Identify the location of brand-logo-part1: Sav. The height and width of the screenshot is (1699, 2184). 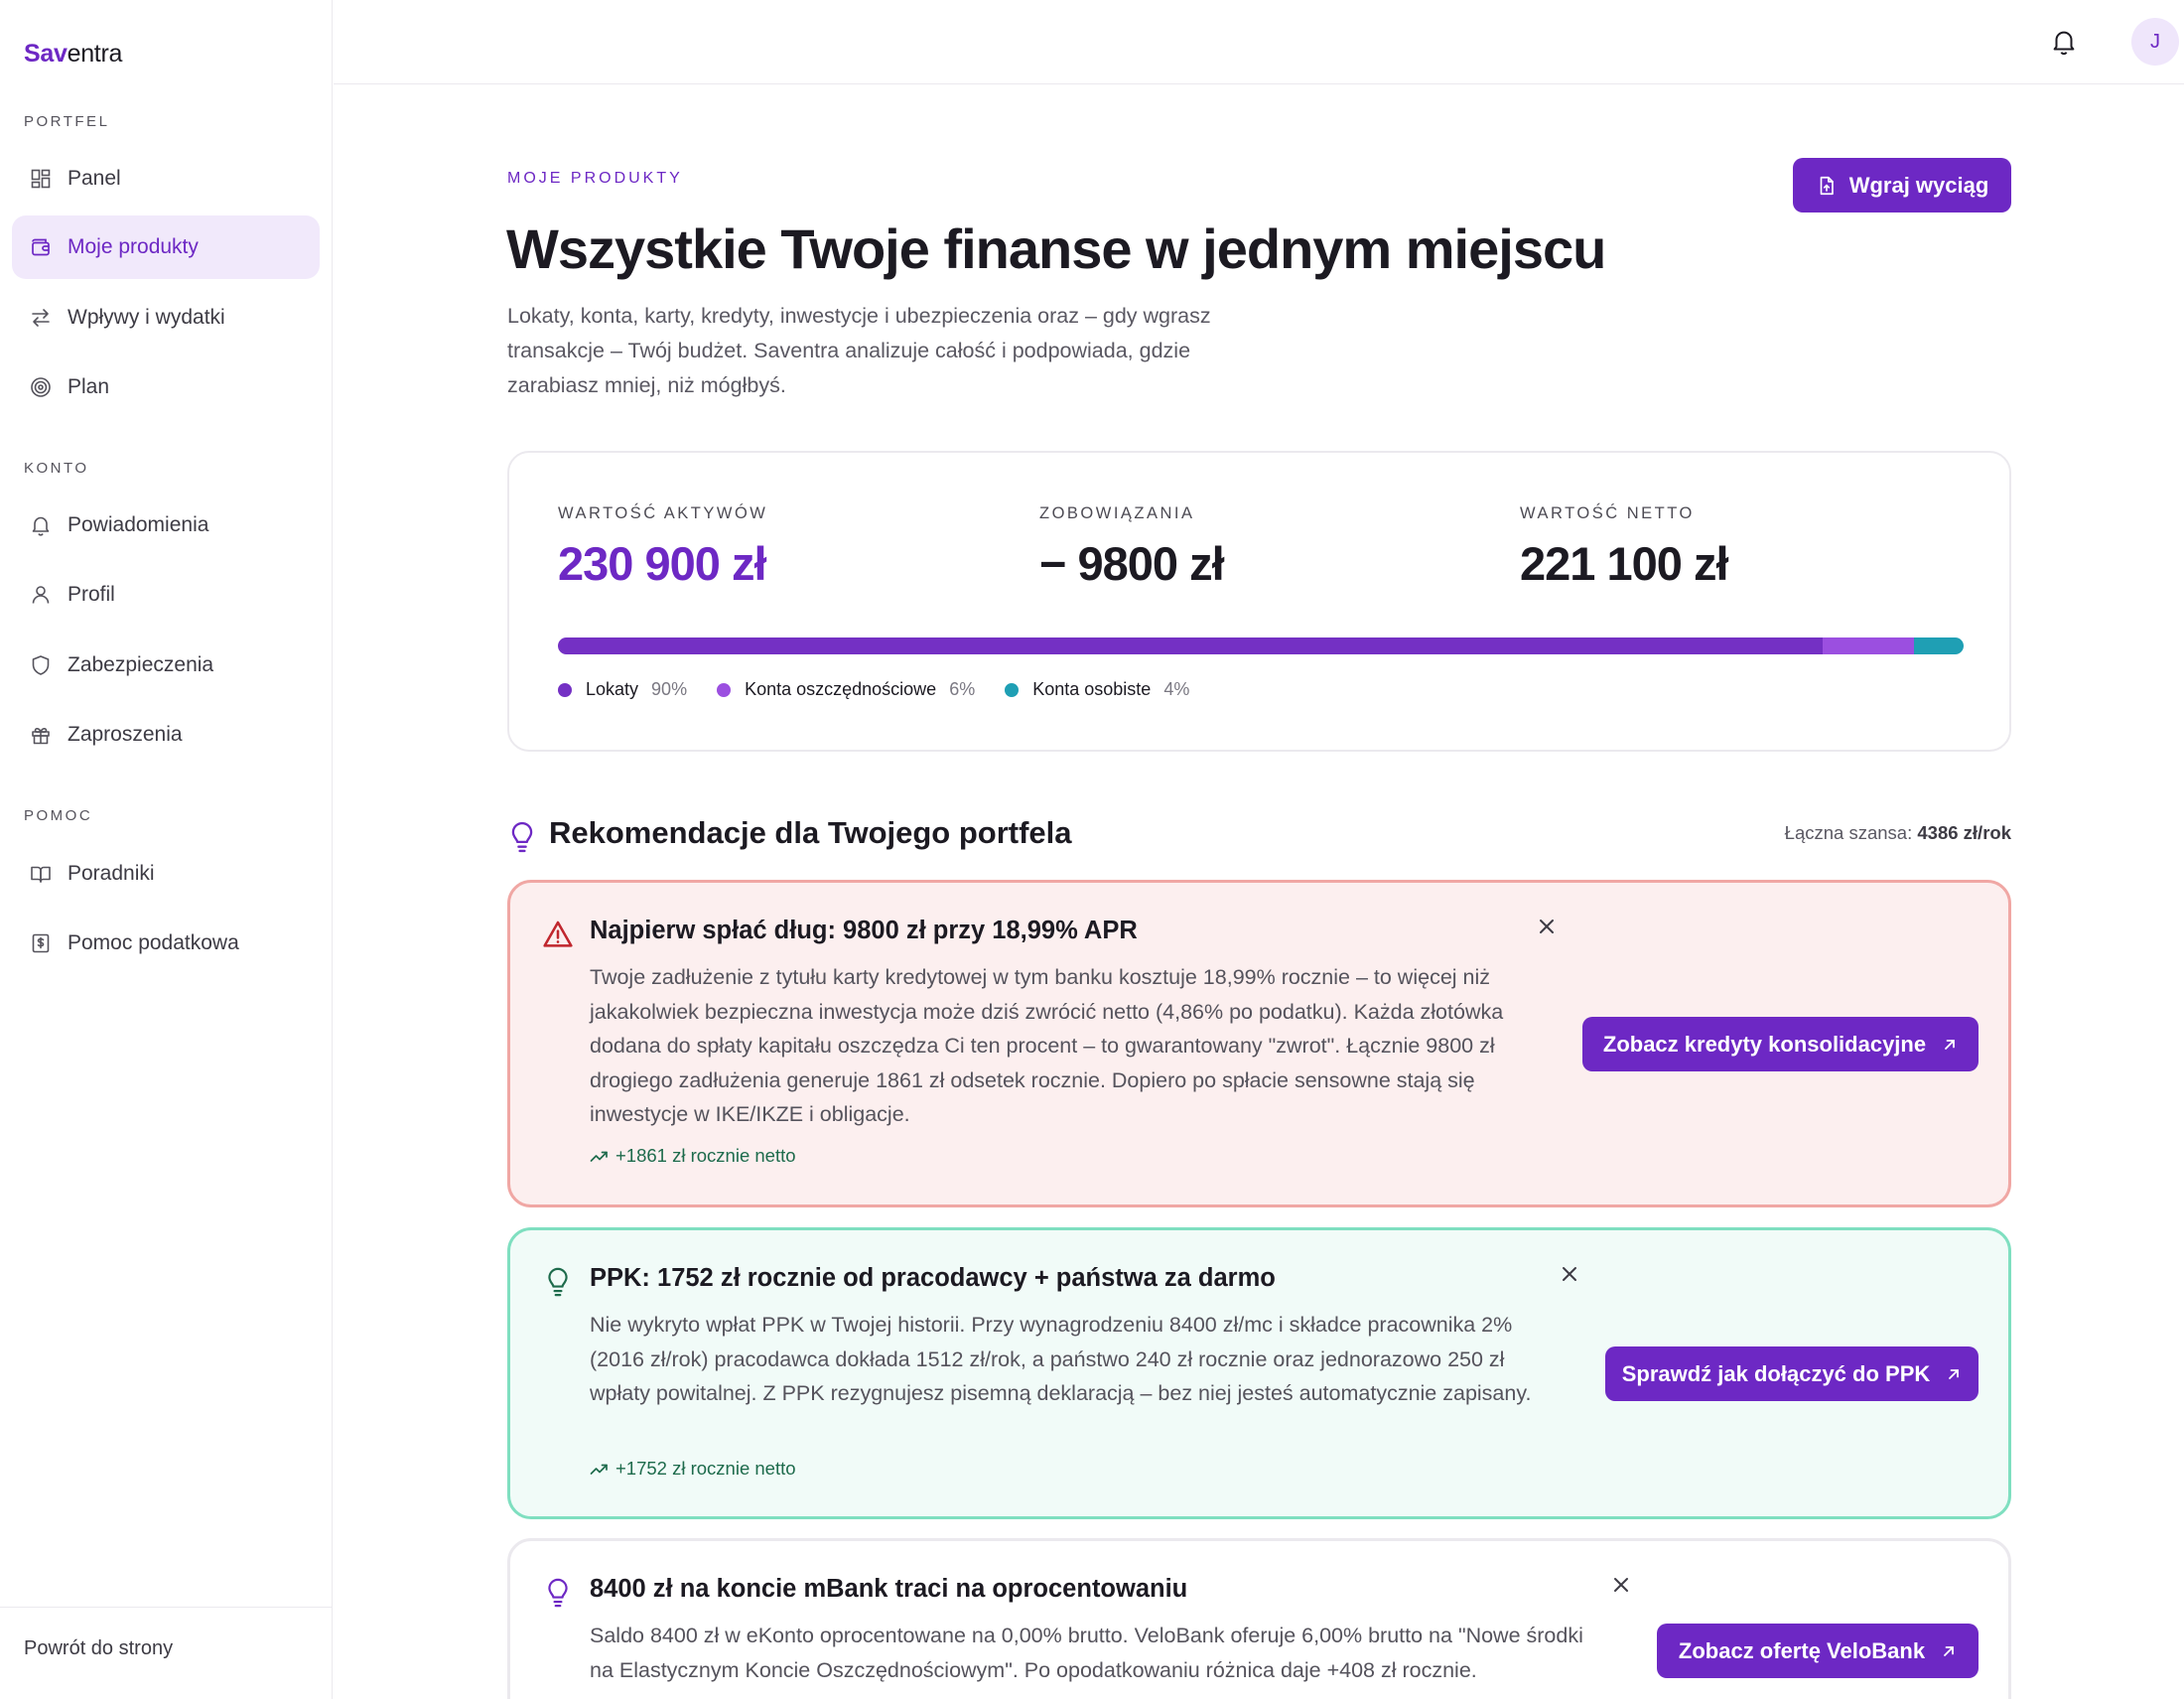
(46, 54).